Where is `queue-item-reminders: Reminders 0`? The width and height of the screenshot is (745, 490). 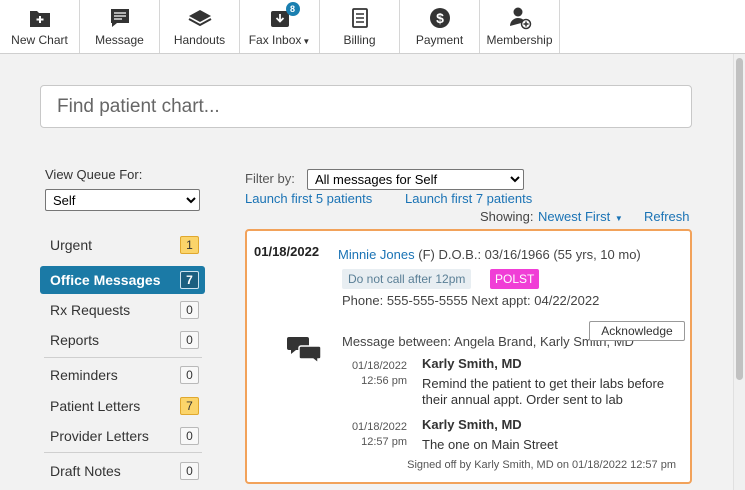
queue-item-reminders: Reminders 0 is located at coordinates (122, 375).